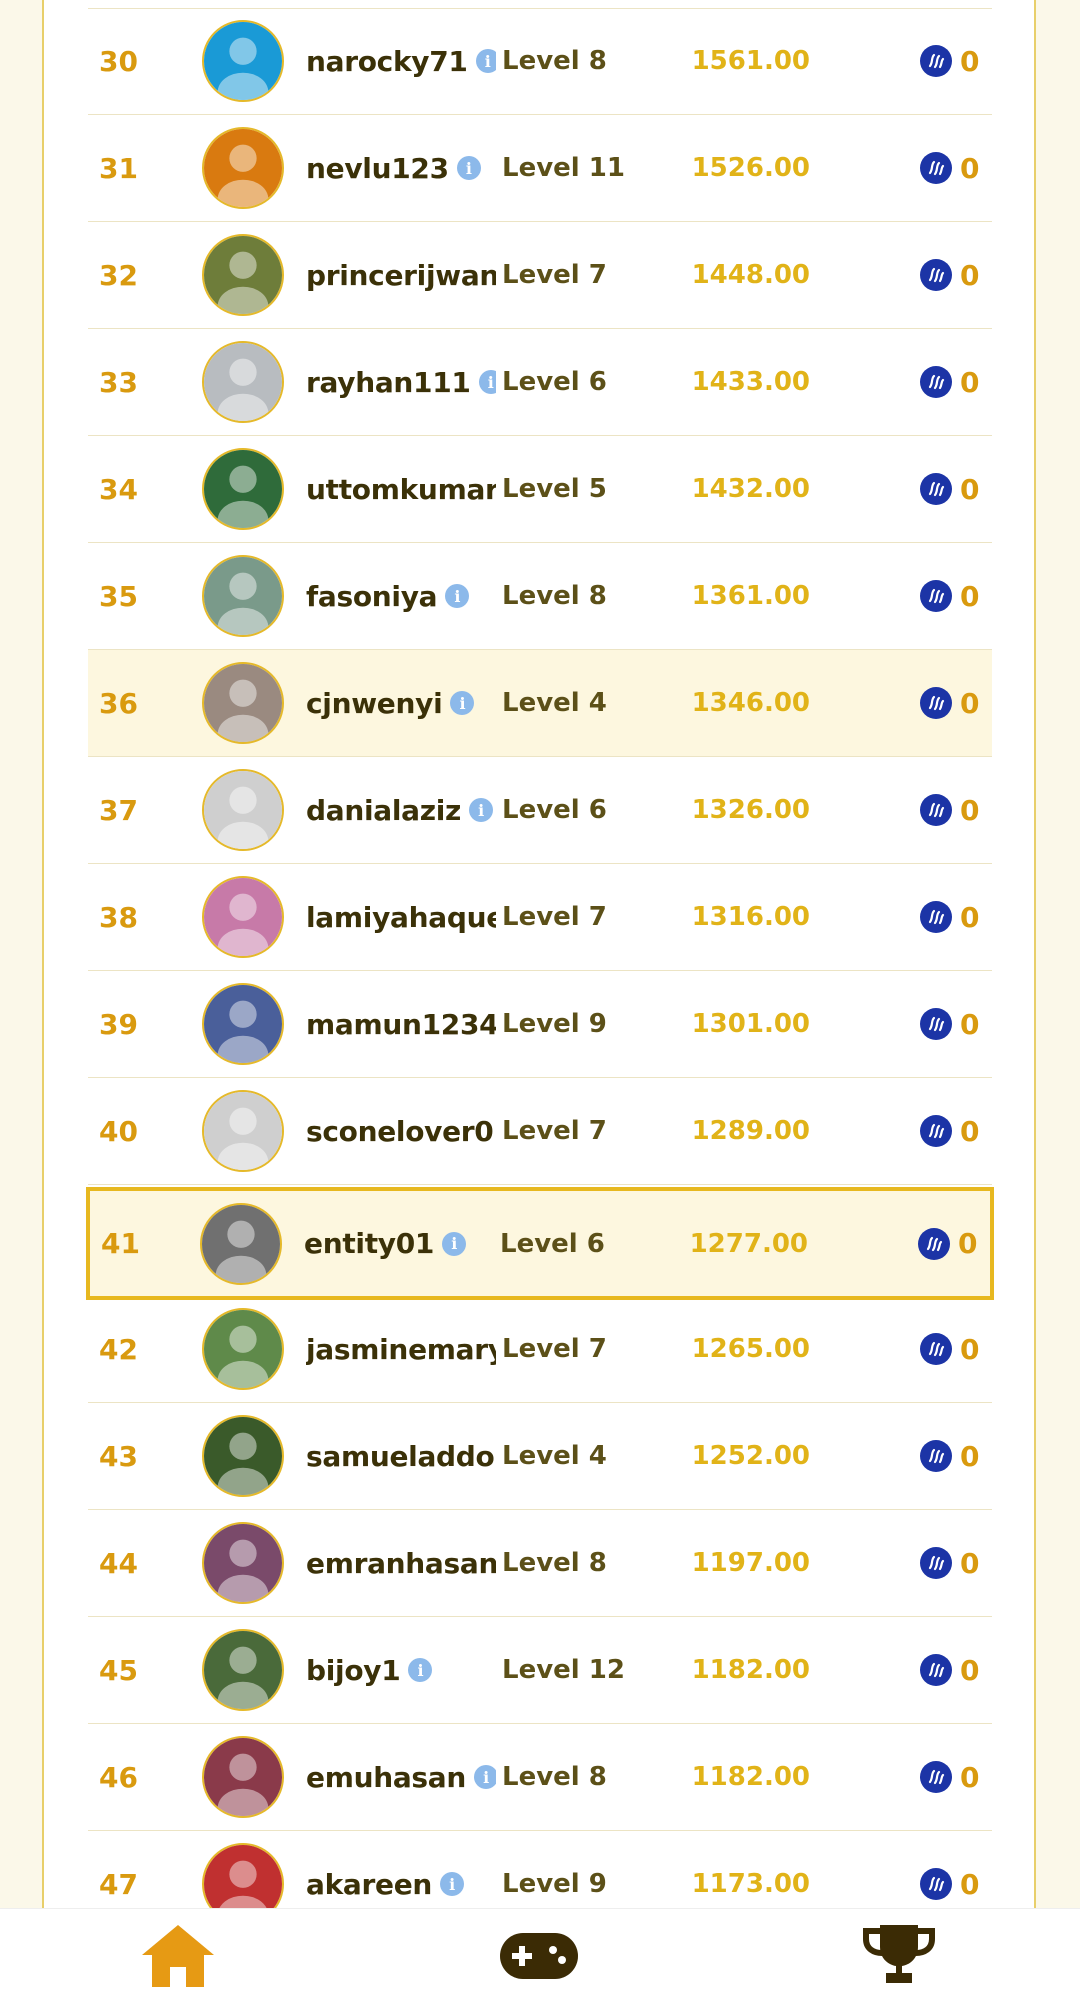 The height and width of the screenshot is (2002, 1080). I want to click on rank-number: 31, so click(118, 168).